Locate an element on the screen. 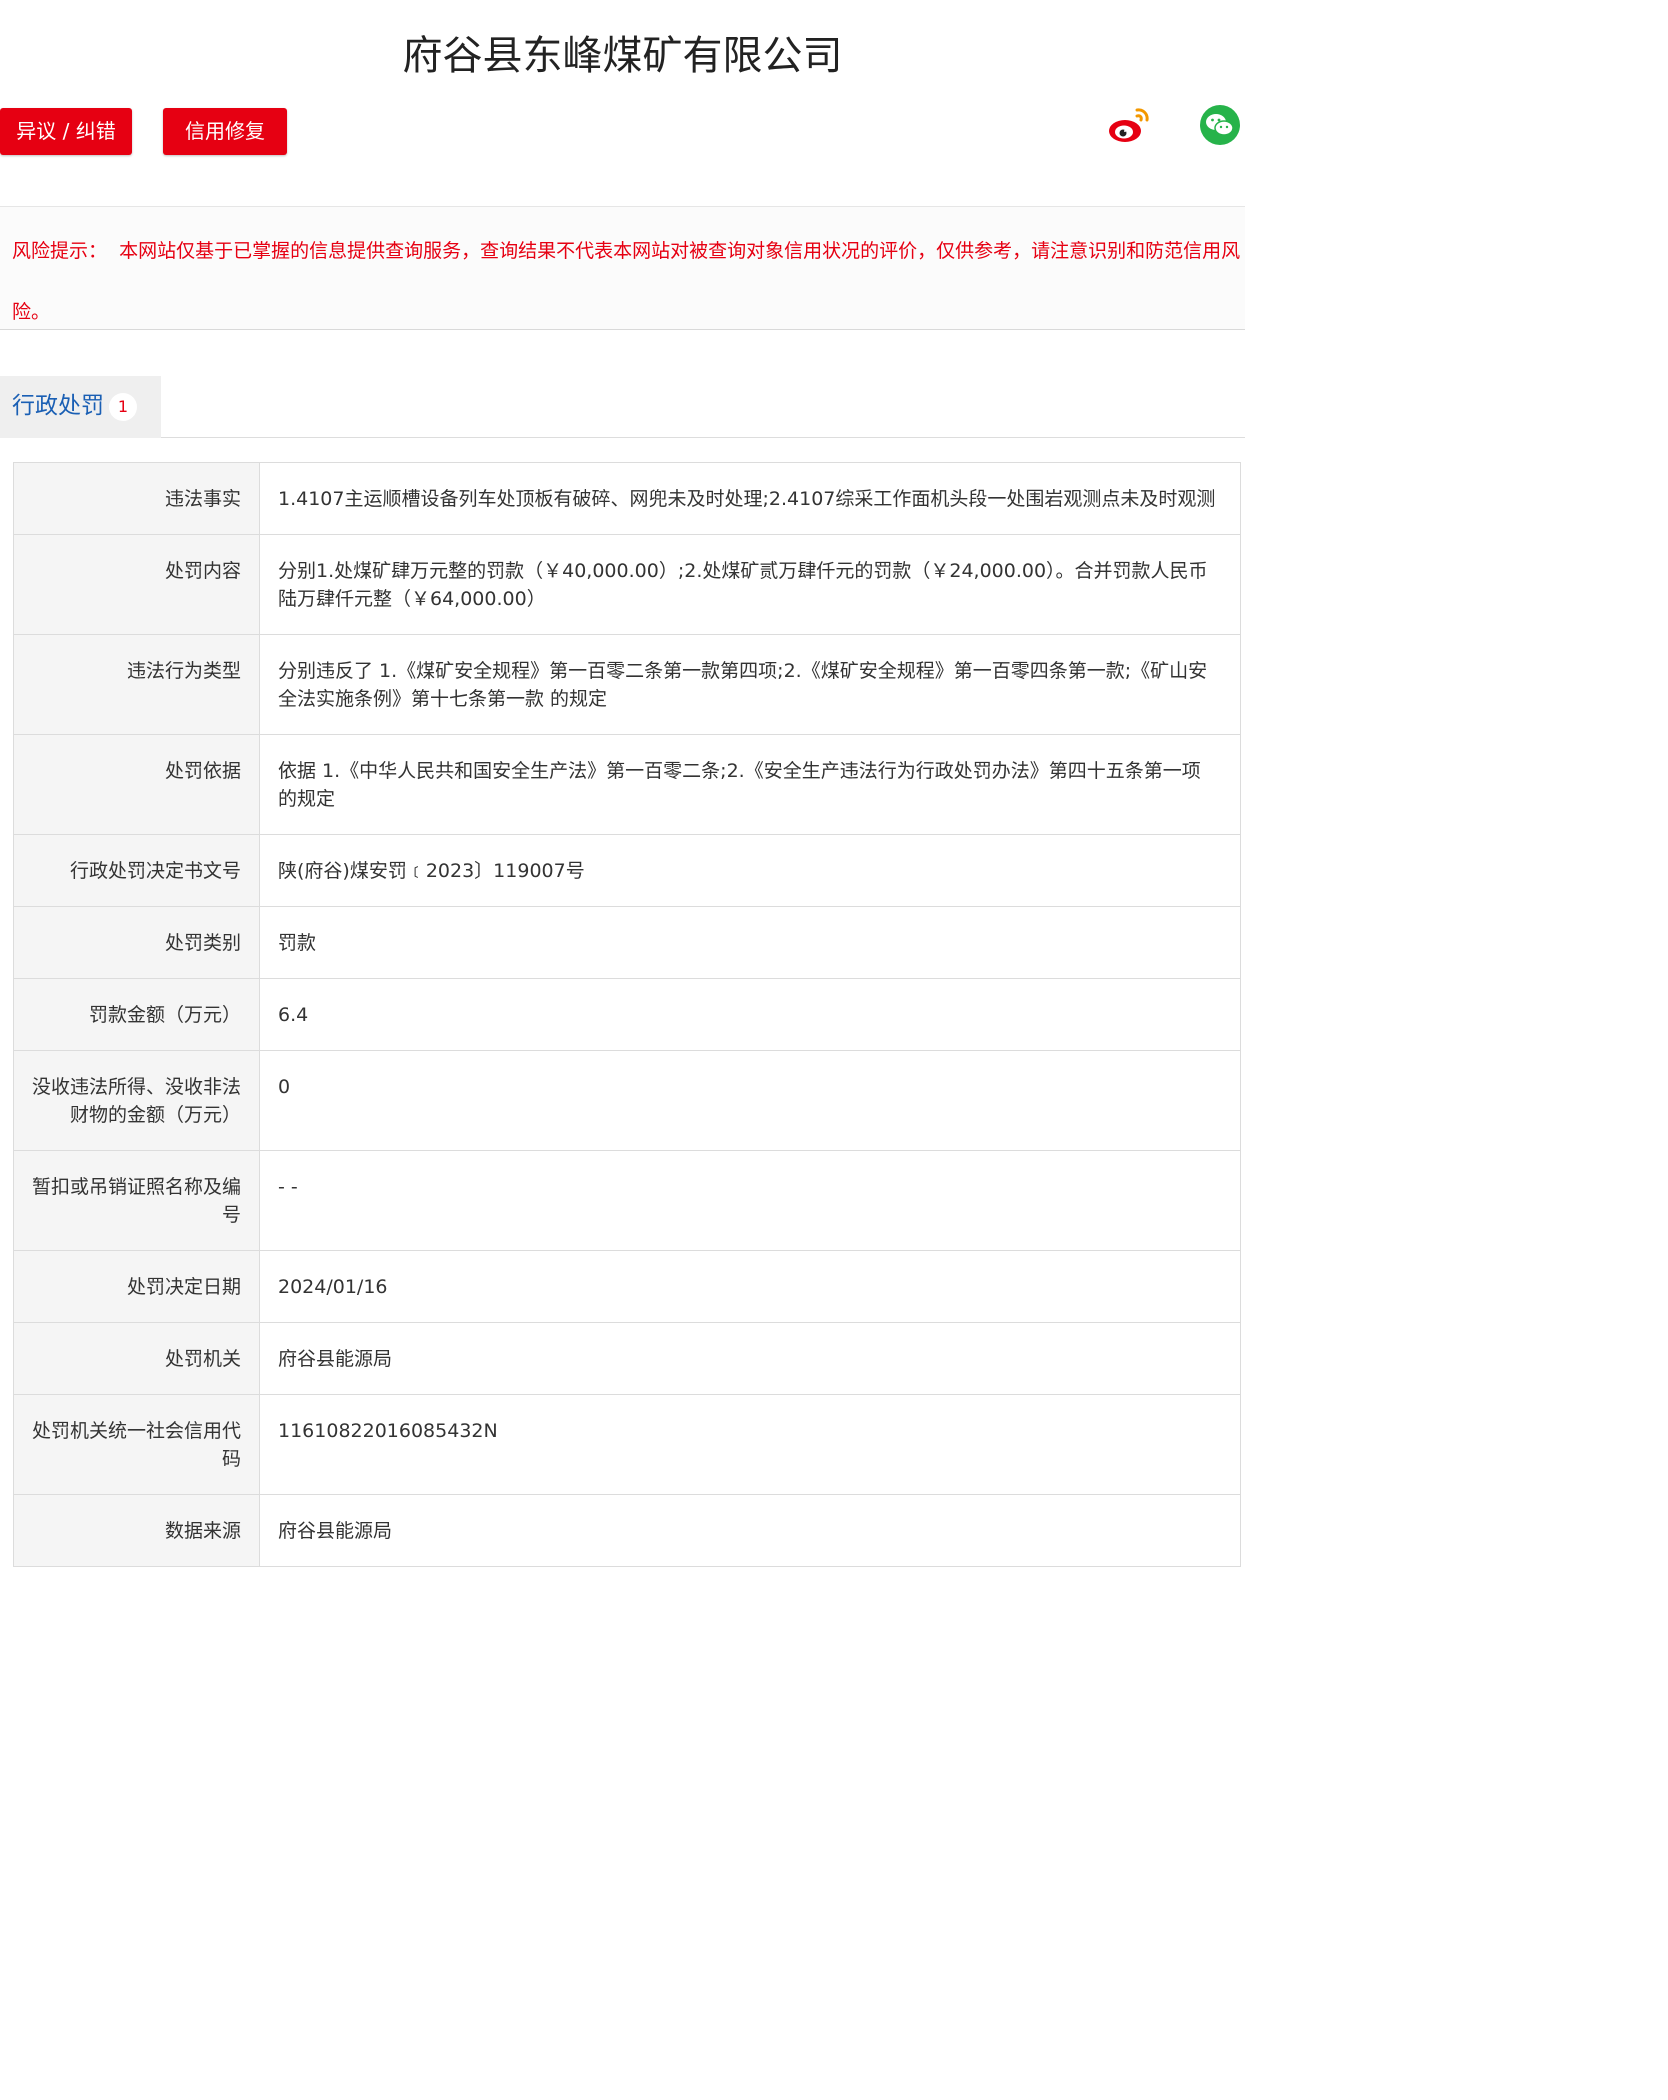 The width and height of the screenshot is (1668, 2100). risk-notice-prefix: 风险提示： is located at coordinates (60, 251).